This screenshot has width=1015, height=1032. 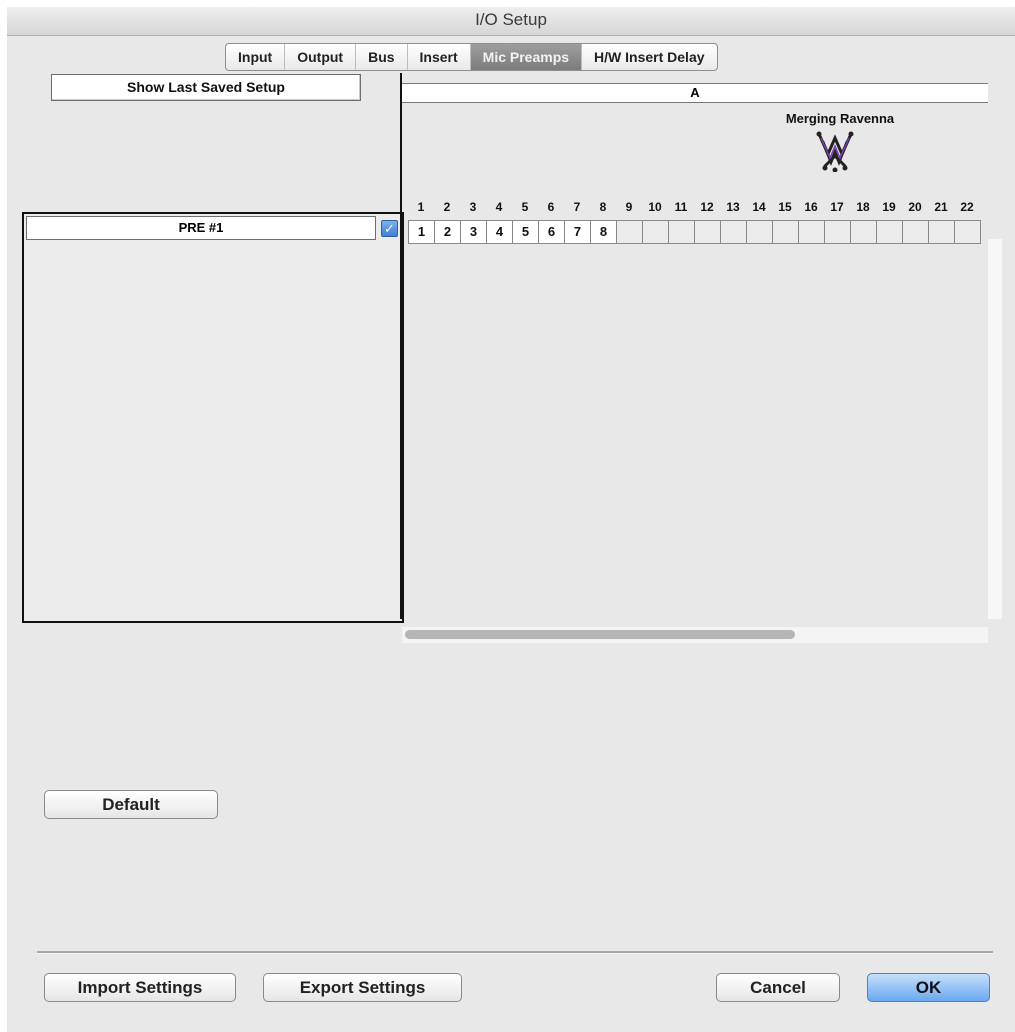 I want to click on channel-number: 21, so click(x=941, y=207).